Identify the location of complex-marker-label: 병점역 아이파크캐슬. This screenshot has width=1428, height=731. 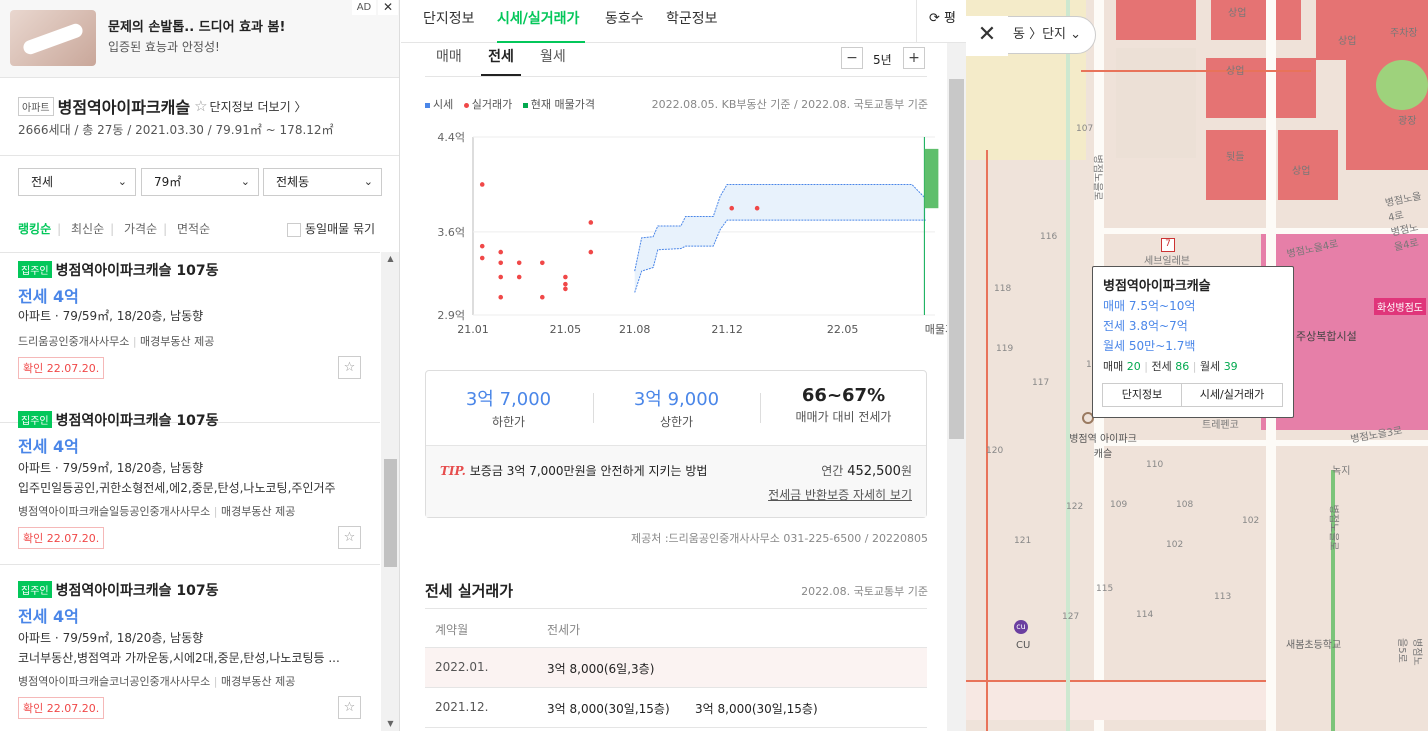
(1103, 445).